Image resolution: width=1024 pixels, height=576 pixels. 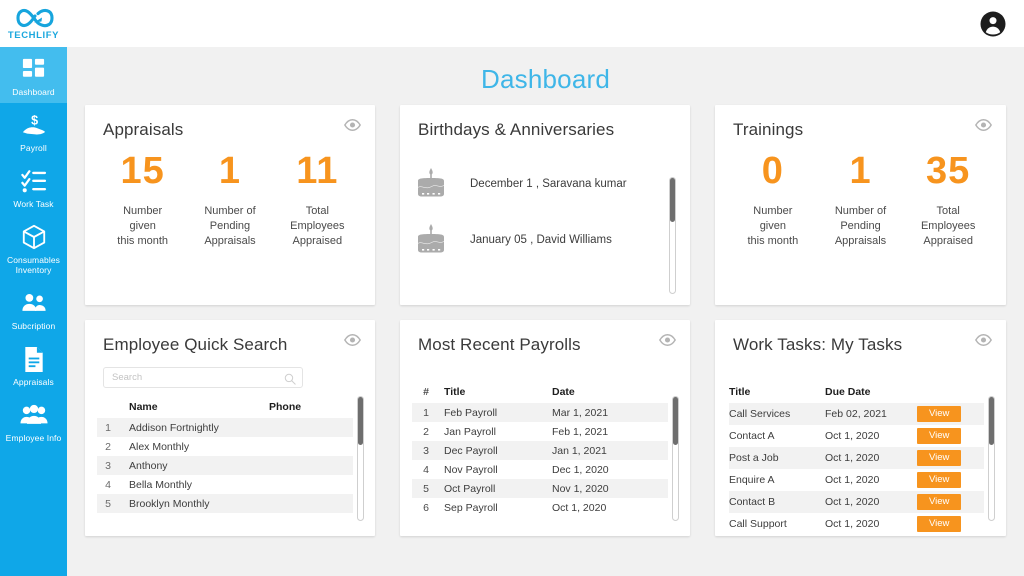 I want to click on grid-dashboard-icon, so click(x=34, y=69).